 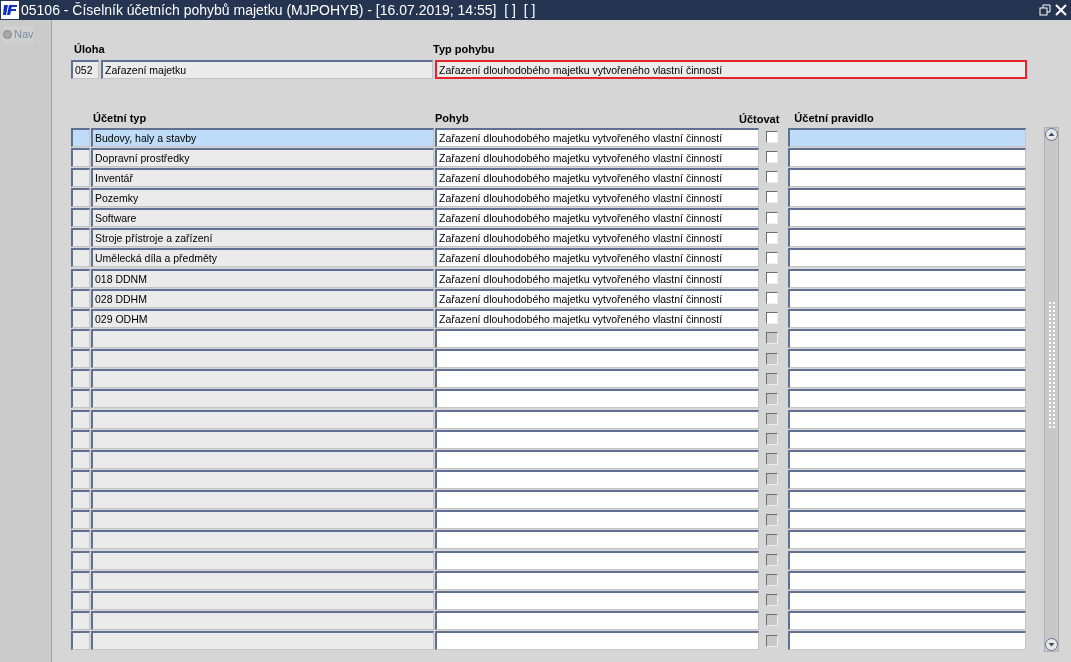 What do you see at coordinates (262, 218) in the screenshot?
I see `table-cell: Software` at bounding box center [262, 218].